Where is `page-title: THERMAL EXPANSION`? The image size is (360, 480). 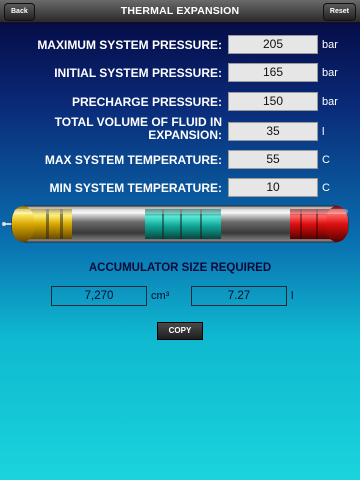
page-title: THERMAL EXPANSION is located at coordinates (180, 11).